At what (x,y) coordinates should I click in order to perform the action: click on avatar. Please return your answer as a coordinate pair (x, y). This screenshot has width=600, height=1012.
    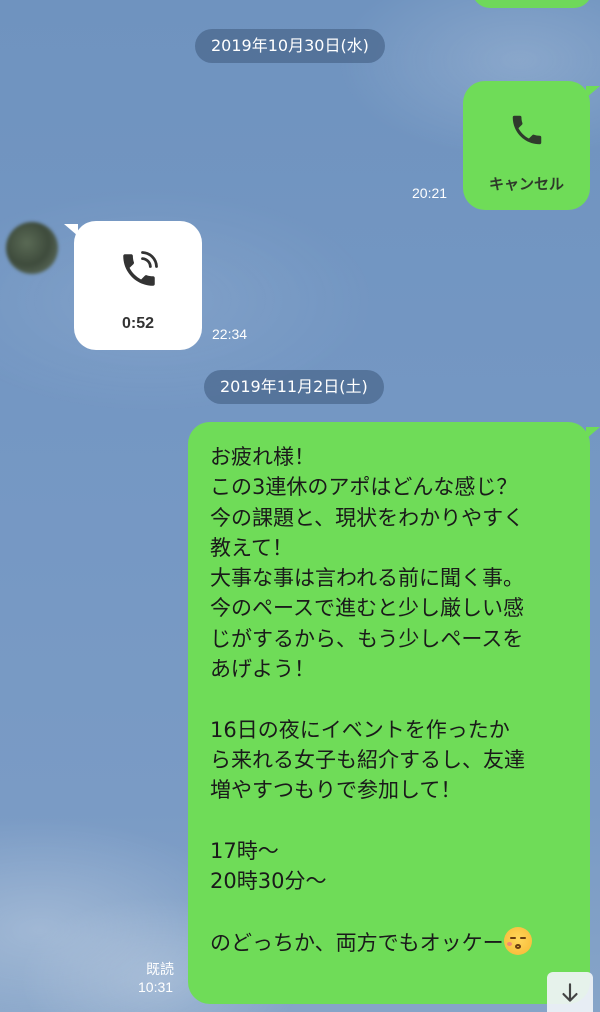
    Looking at the image, I should click on (32, 248).